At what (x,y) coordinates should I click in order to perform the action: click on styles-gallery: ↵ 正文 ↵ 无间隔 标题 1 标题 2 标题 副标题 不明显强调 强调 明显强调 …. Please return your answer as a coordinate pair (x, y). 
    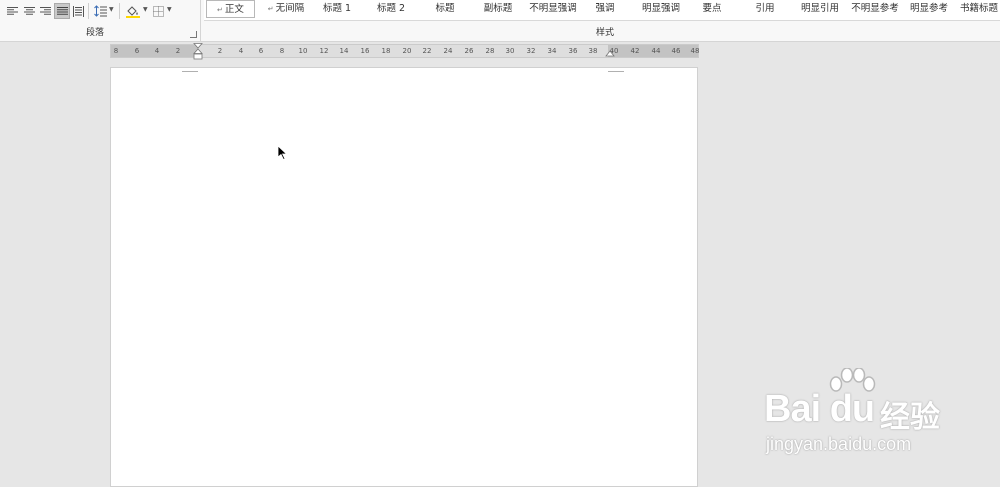
    Looking at the image, I should click on (602, 10).